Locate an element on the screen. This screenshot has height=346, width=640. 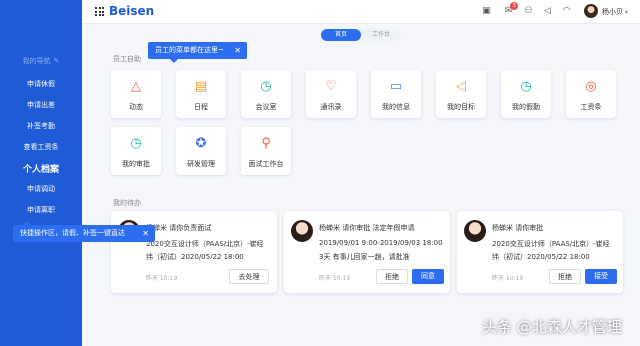
self-service-label: 员工自助 is located at coordinates (127, 59).